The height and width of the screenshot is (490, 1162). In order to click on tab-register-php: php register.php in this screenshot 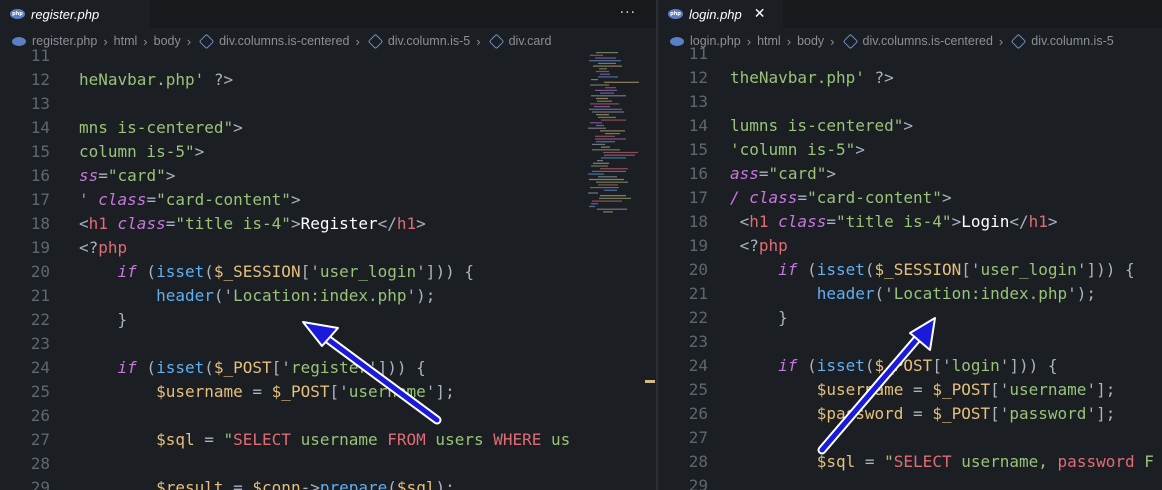, I will do `click(75, 14)`.